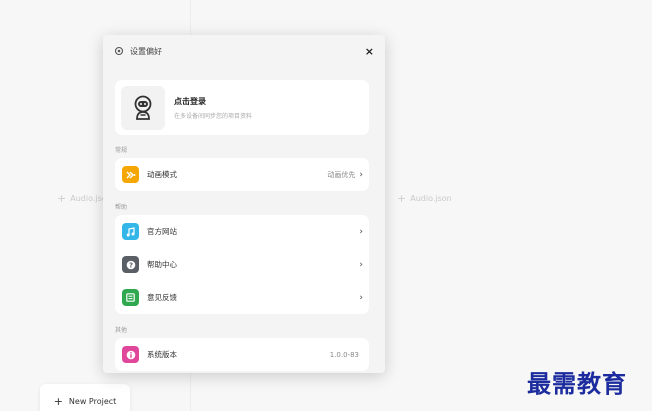  I want to click on astronaut-icon, so click(143, 107).